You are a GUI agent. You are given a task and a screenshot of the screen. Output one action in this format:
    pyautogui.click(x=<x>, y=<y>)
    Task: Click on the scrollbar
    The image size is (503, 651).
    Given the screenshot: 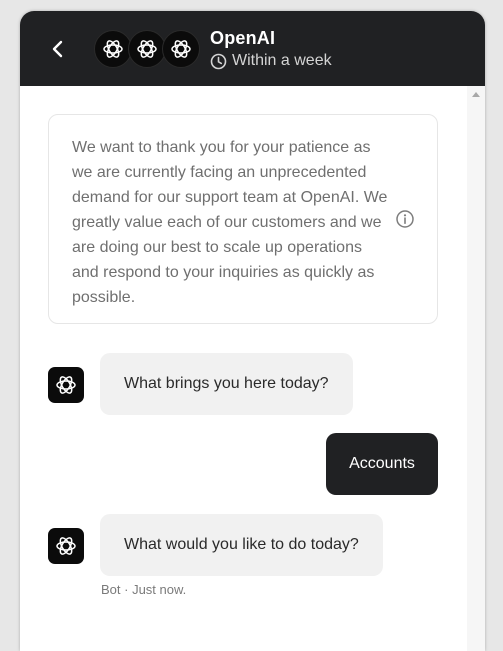 What is the action you would take?
    pyautogui.click(x=476, y=368)
    